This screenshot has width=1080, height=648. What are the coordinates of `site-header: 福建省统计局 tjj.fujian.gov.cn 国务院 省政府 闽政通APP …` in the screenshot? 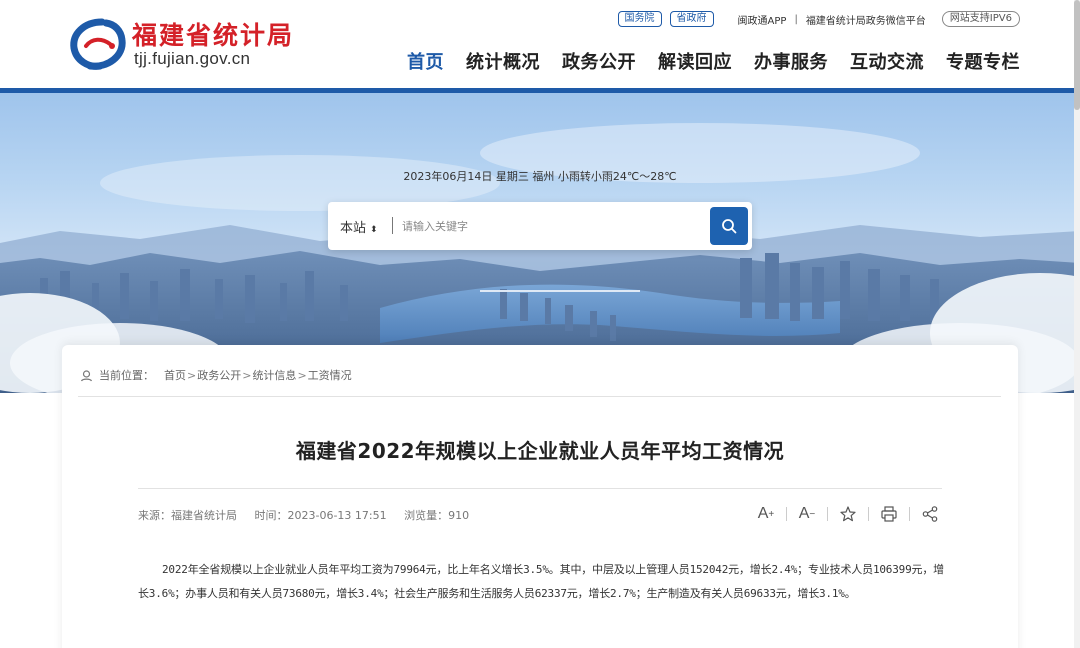 It's located at (540, 44).